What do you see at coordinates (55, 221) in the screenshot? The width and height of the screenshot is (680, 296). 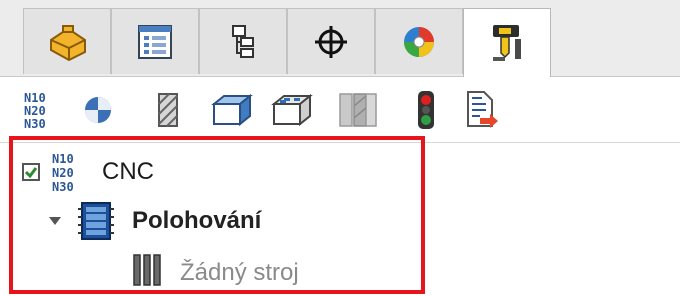 I see `expand-arrow-icon` at bounding box center [55, 221].